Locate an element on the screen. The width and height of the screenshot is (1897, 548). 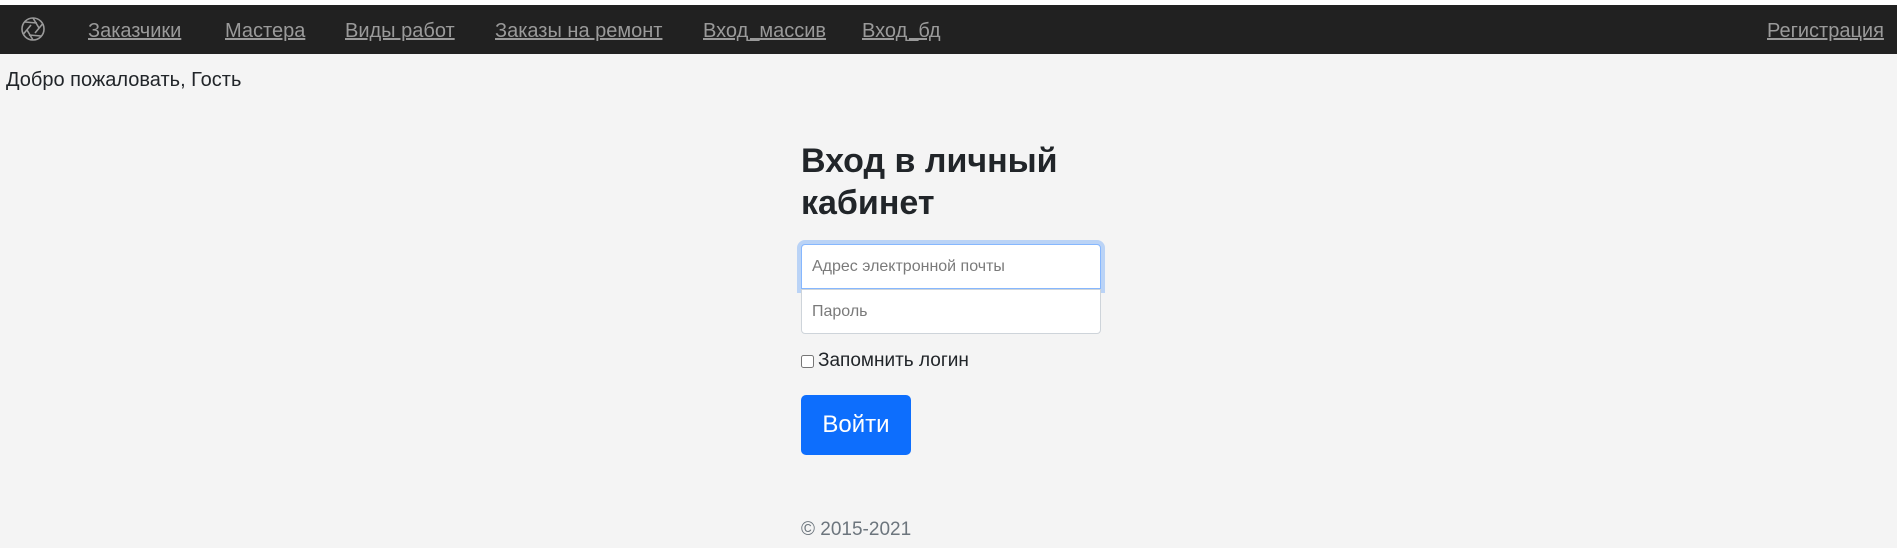
nav-link-work-types: Виды работ is located at coordinates (400, 31).